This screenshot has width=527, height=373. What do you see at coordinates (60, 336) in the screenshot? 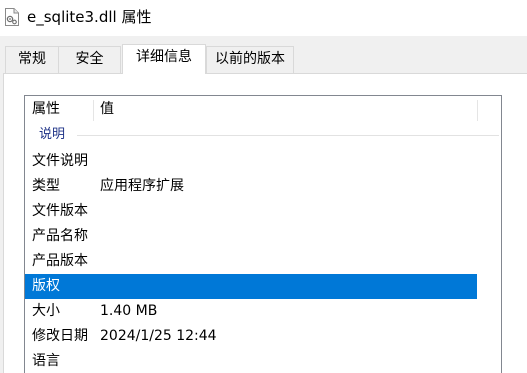
I see `property-cell: 修改日期` at bounding box center [60, 336].